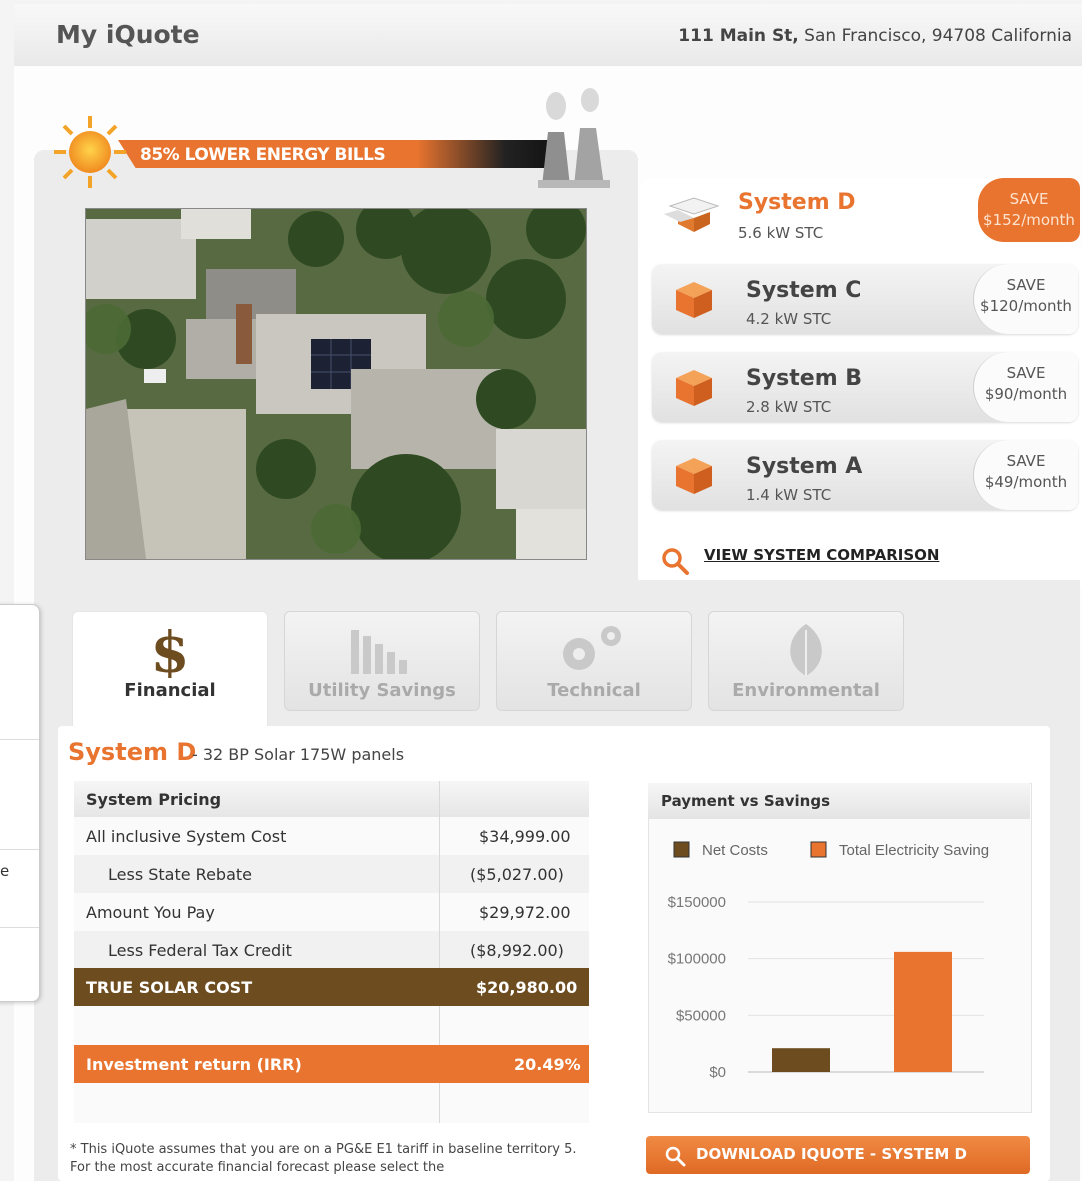 The height and width of the screenshot is (1181, 1082). What do you see at coordinates (789, 407) in the screenshot?
I see `system-kw: 2.8 kW STC` at bounding box center [789, 407].